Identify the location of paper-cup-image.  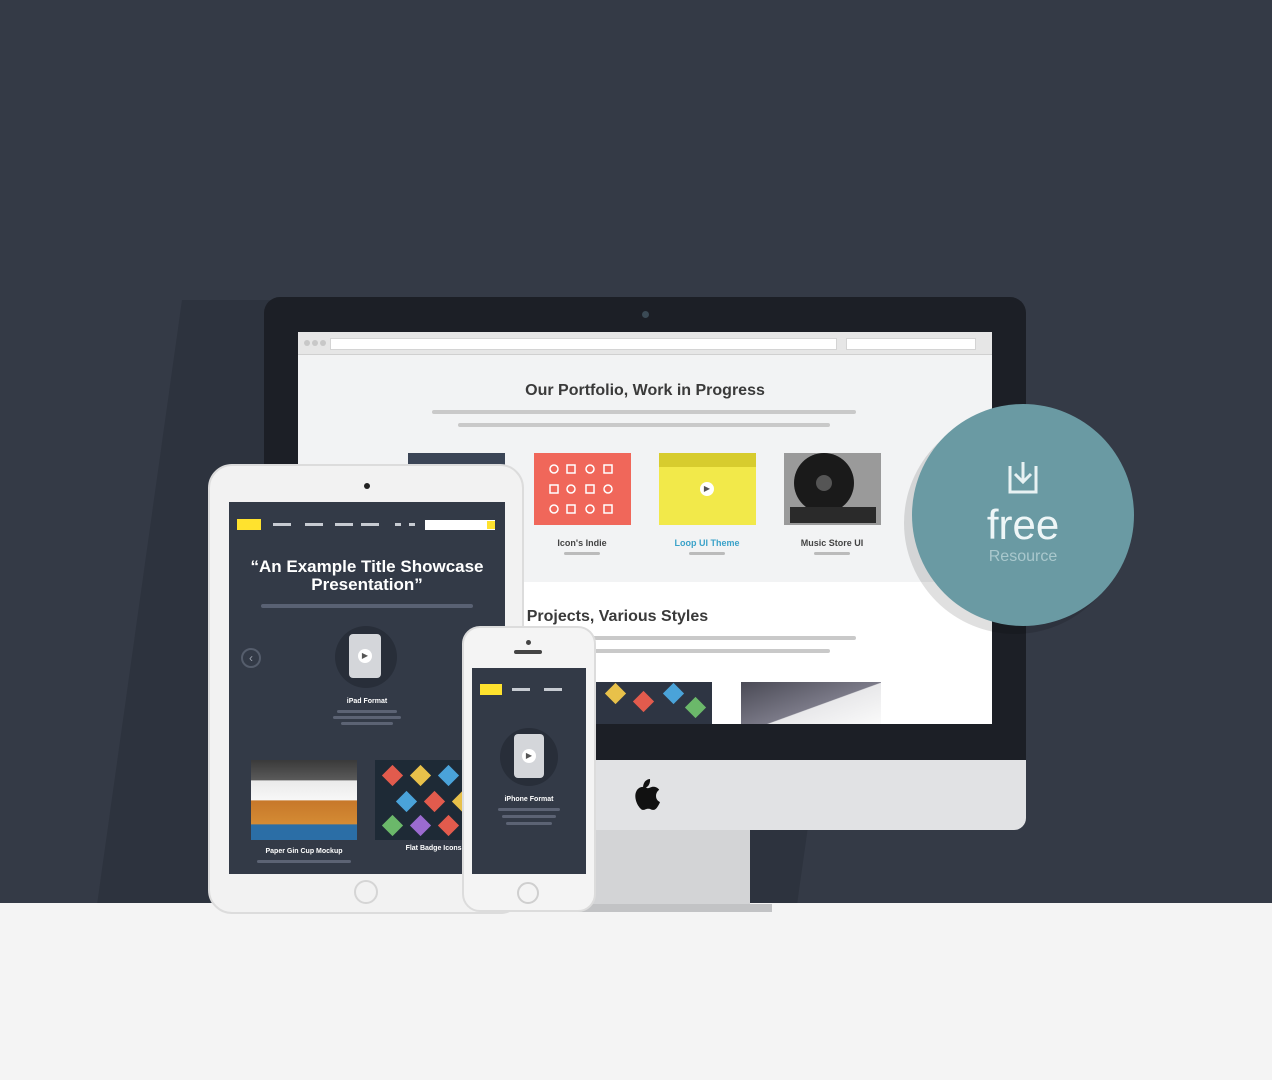
(304, 800).